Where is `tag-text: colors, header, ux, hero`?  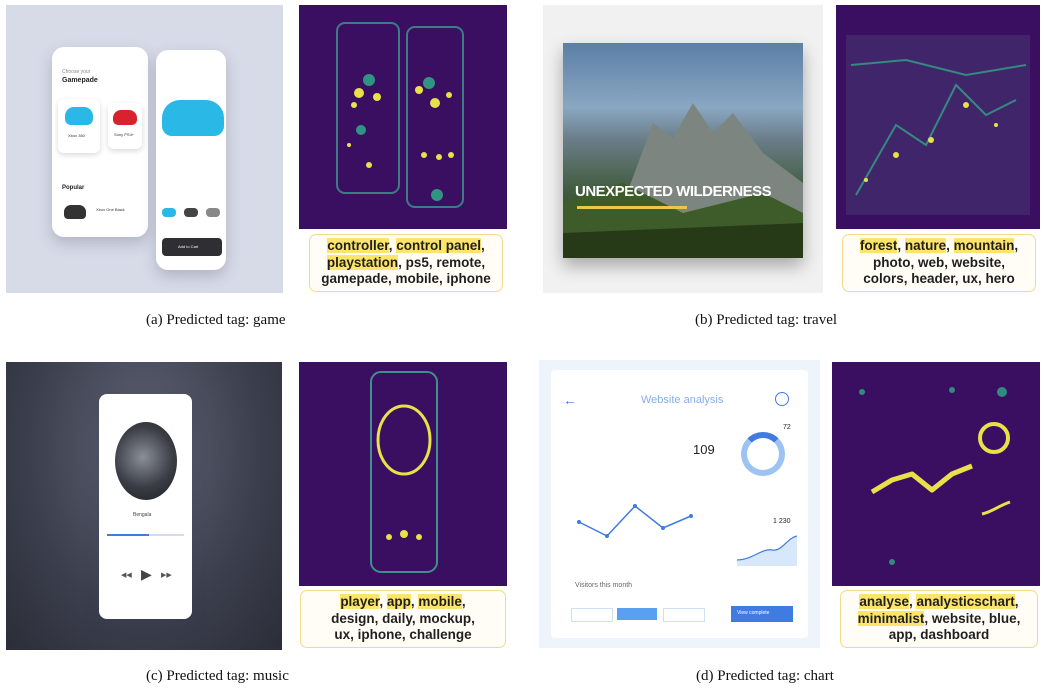 tag-text: colors, header, ux, hero is located at coordinates (939, 279).